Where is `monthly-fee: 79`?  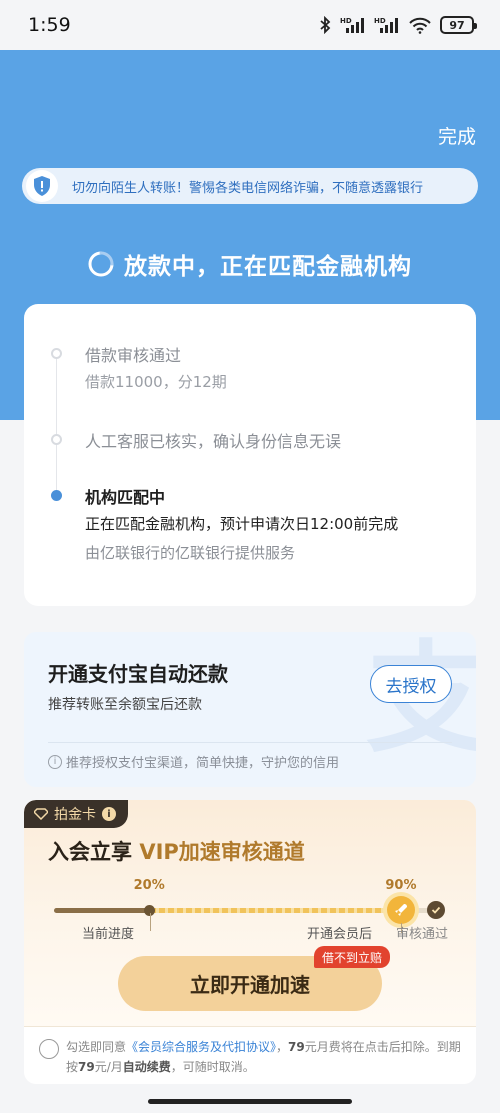
monthly-fee: 79 is located at coordinates (296, 1047).